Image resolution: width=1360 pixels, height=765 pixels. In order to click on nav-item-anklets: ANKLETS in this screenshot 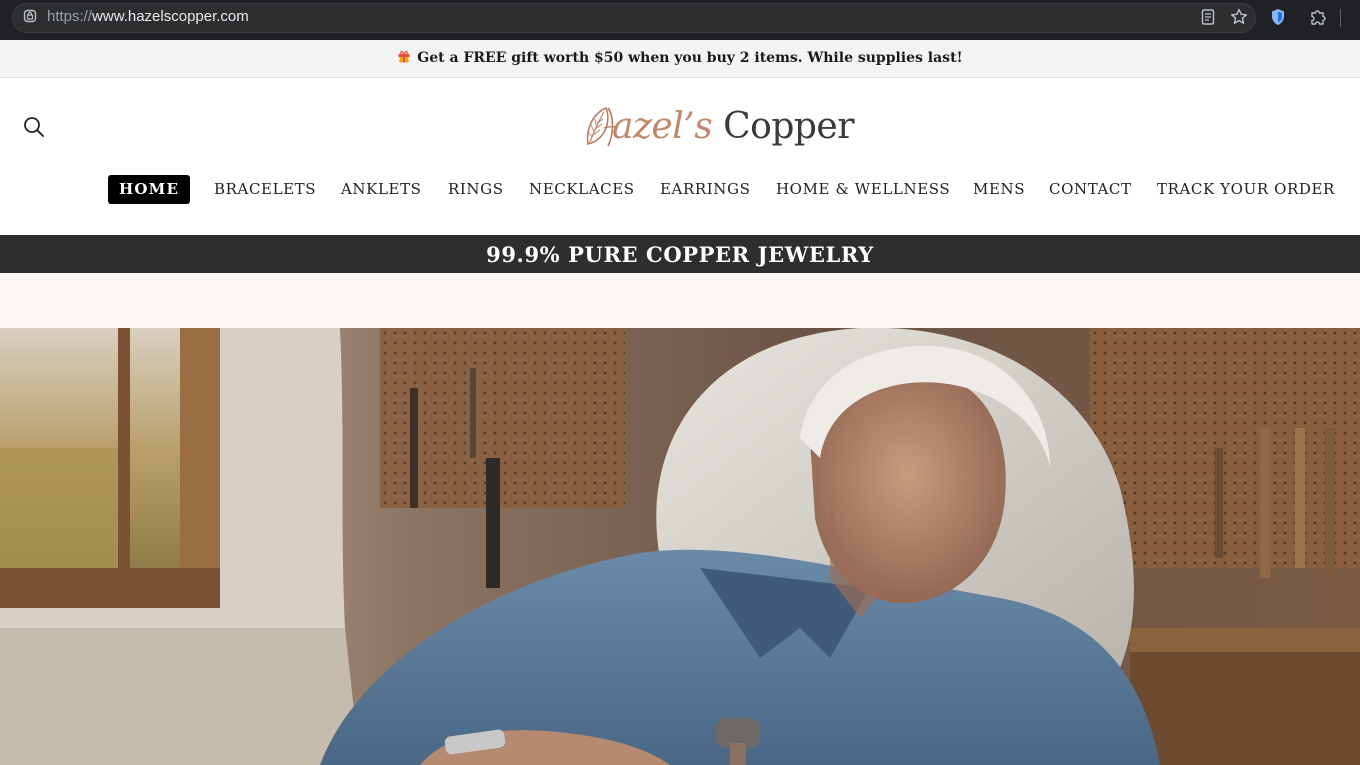, I will do `click(381, 189)`.